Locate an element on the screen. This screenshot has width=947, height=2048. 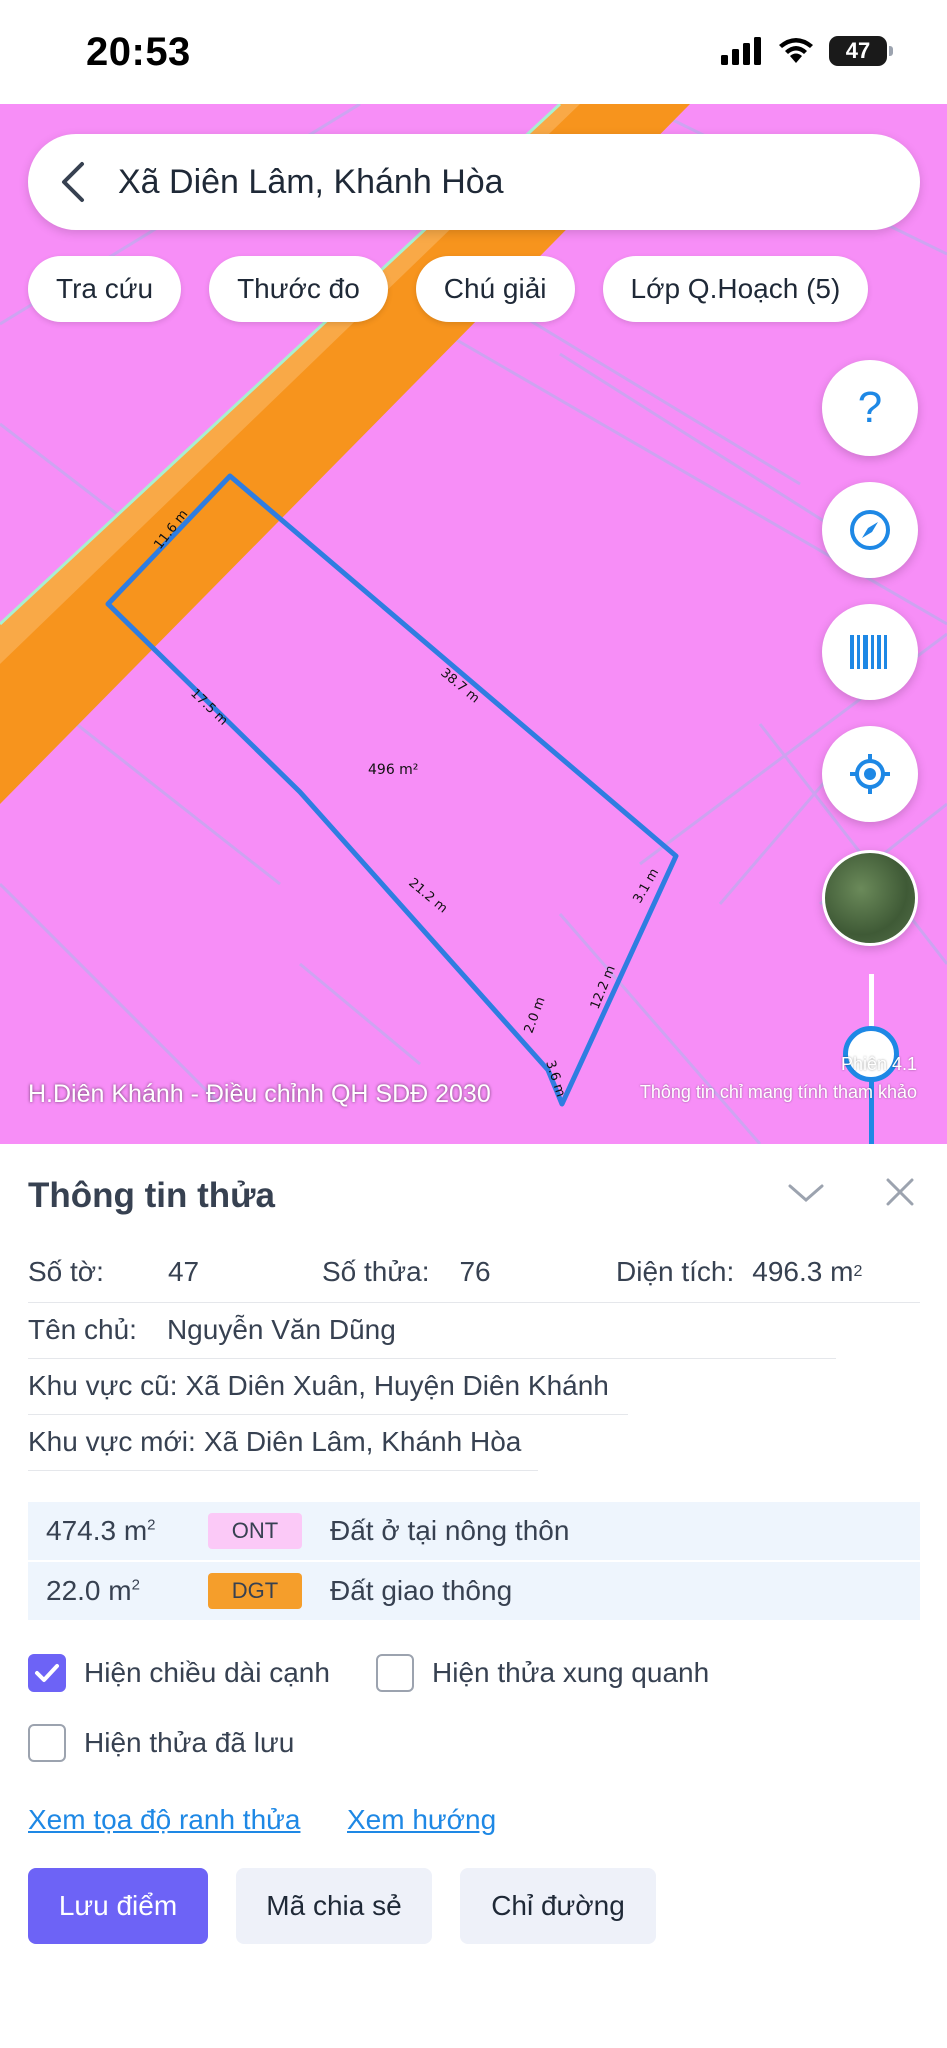
ten-chu-value: Nguyễn Văn Dũng is located at coordinates (281, 1329).